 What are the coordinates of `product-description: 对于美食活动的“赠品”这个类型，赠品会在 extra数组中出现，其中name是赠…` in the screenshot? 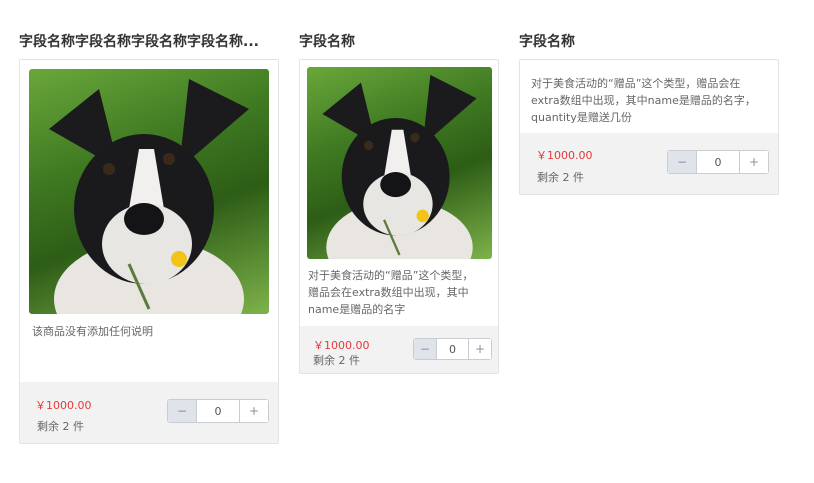 It's located at (654, 100).